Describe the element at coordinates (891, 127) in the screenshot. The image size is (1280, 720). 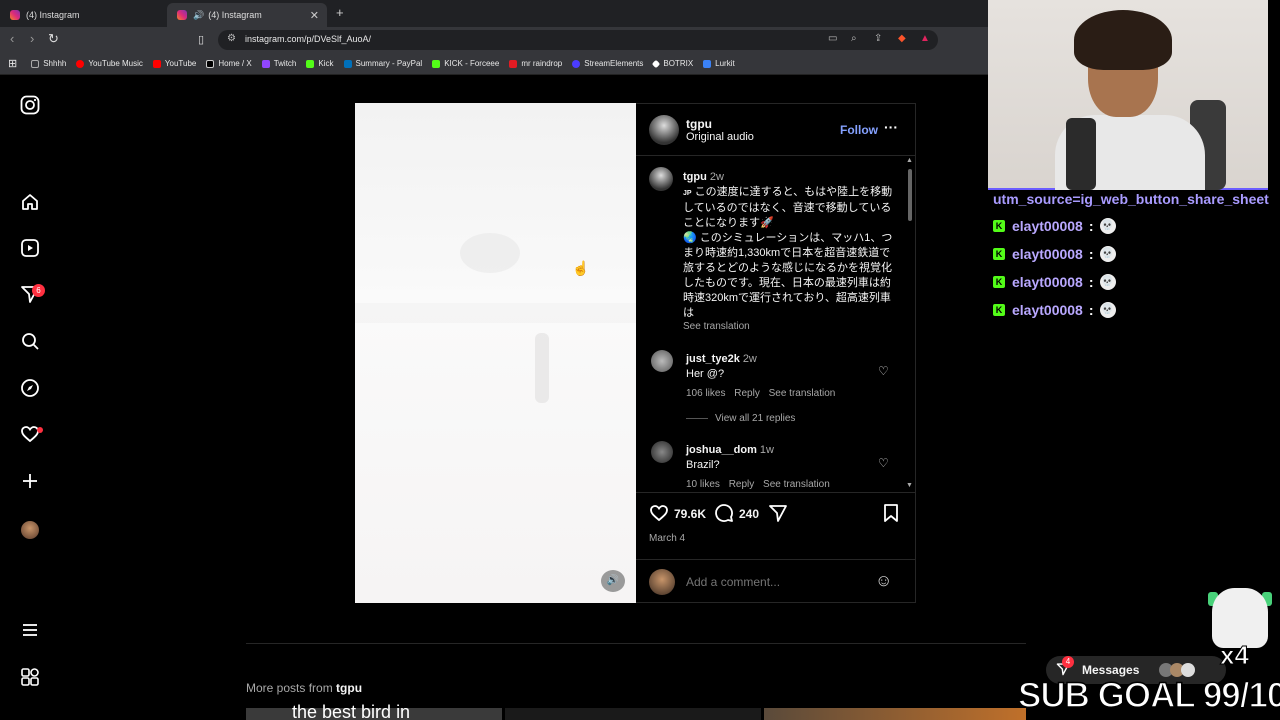
I see `more-options-icon: ···` at that location.